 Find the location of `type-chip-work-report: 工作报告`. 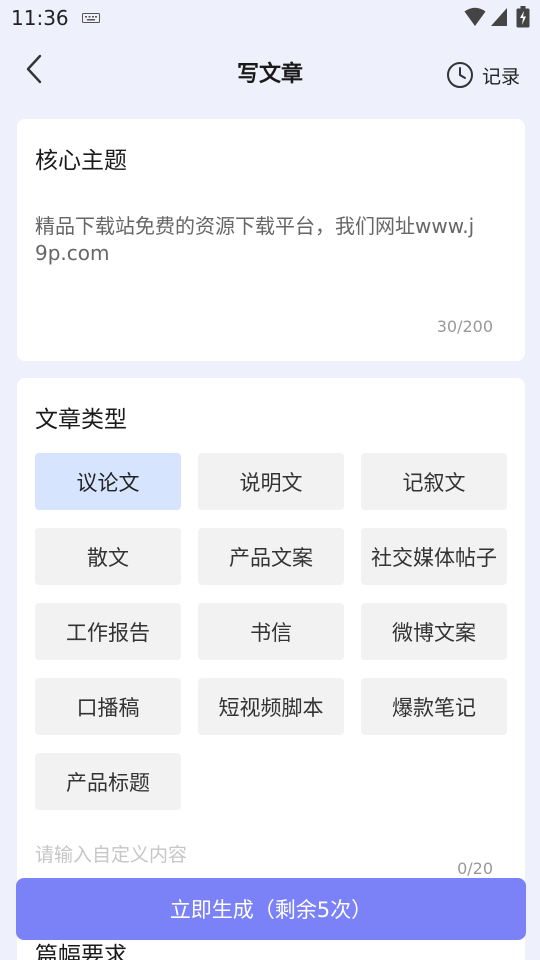

type-chip-work-report: 工作报告 is located at coordinates (108, 631).